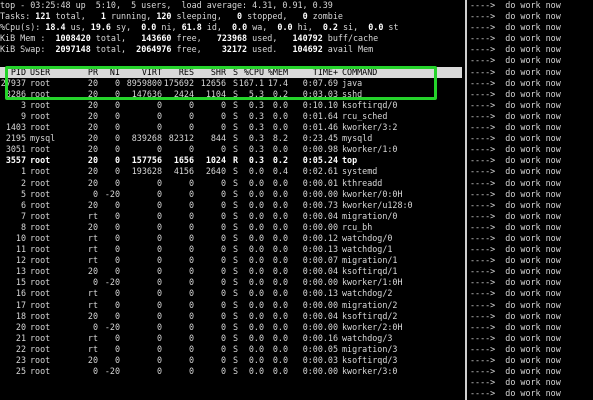  What do you see at coordinates (231, 216) in the screenshot?
I see `process-row: 7 root rt 0 0 0 0 S 0.0 0.0 0:00.04 migration/0` at bounding box center [231, 216].